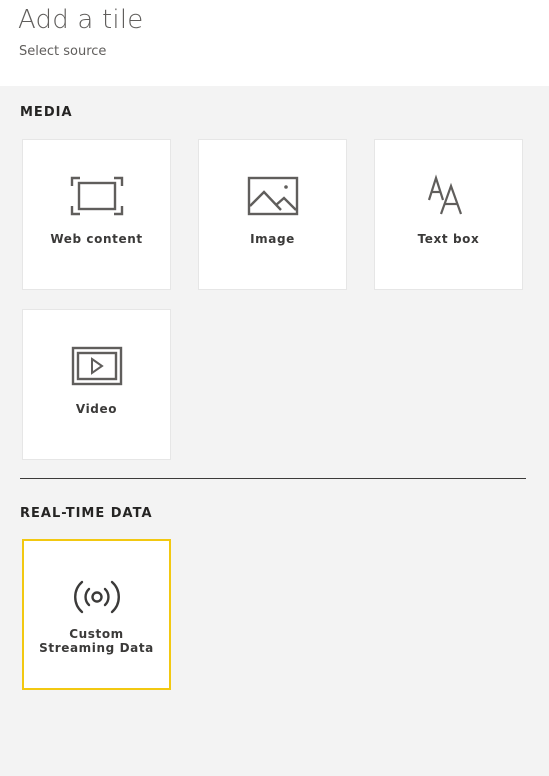 Image resolution: width=549 pixels, height=776 pixels. I want to click on section-label-realtime: REAL-TIME DATA, so click(86, 513).